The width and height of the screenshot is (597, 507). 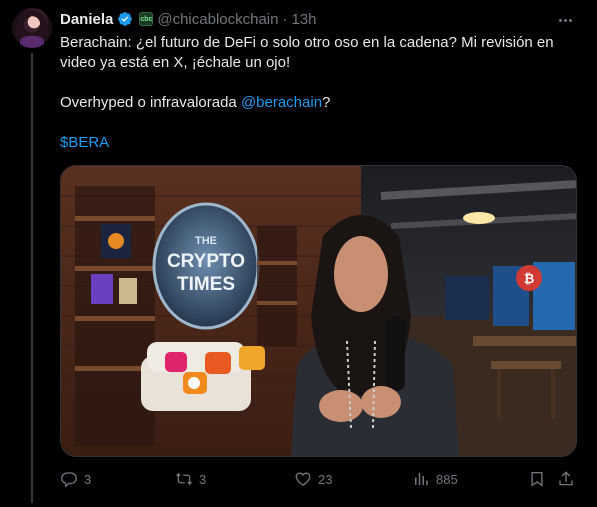 I want to click on like-count: 23, so click(x=325, y=479).